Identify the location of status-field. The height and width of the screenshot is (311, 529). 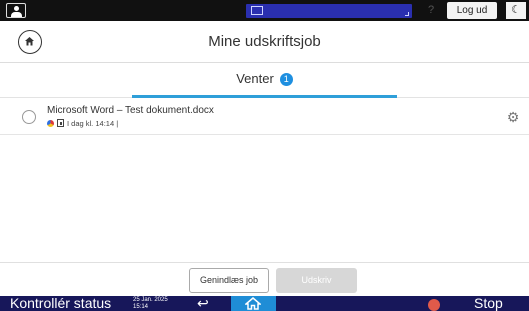
(329, 11).